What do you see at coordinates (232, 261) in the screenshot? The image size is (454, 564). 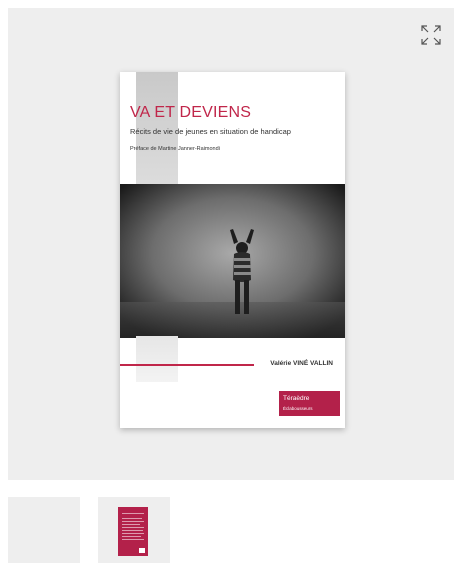 I see `cover-photo` at bounding box center [232, 261].